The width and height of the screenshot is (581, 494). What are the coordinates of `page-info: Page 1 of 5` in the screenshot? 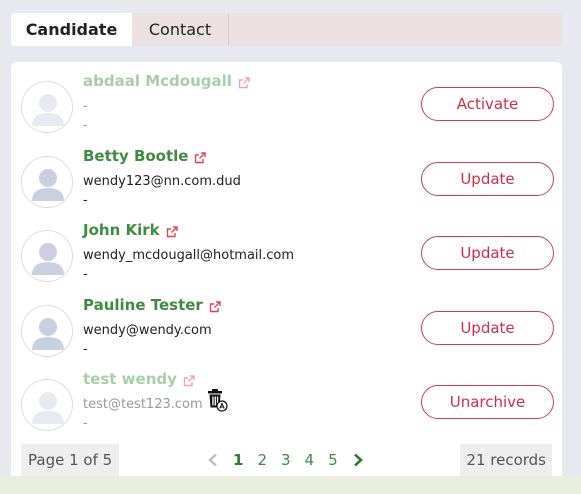 It's located at (70, 460).